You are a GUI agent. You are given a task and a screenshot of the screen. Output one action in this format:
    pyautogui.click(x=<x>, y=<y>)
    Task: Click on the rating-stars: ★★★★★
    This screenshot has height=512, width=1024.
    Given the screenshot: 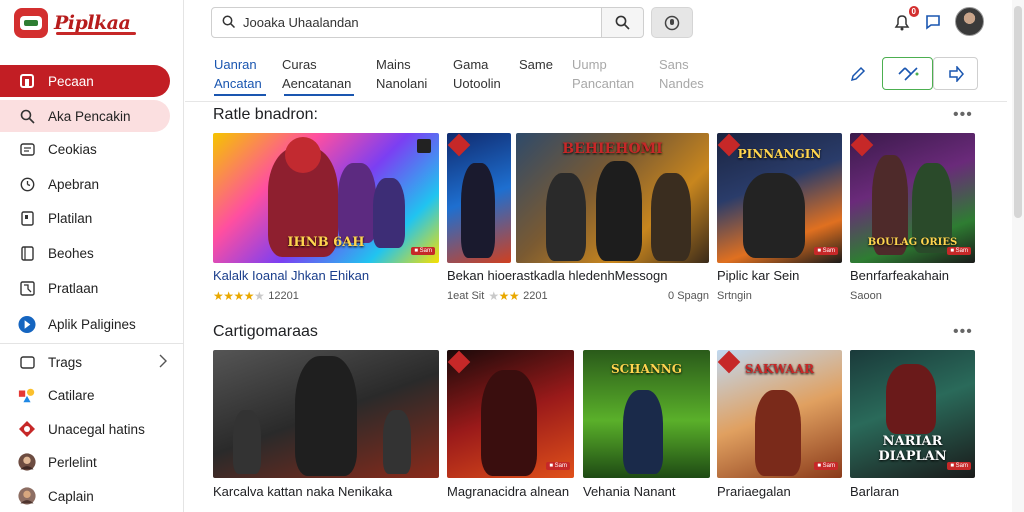 What is the action you would take?
    pyautogui.click(x=239, y=296)
    